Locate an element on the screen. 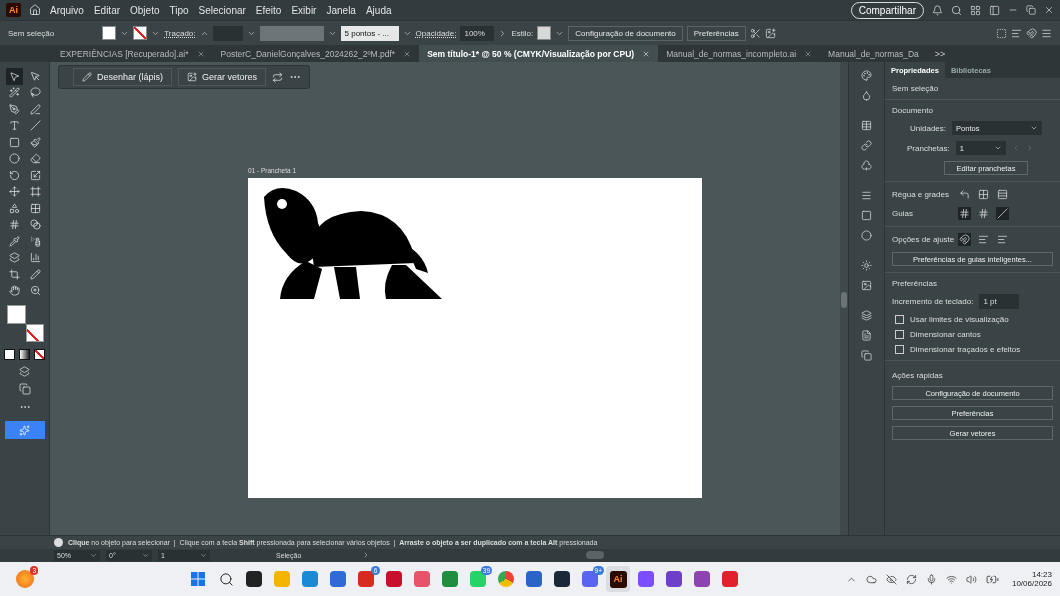  guides-label: Guias is located at coordinates (903, 213).